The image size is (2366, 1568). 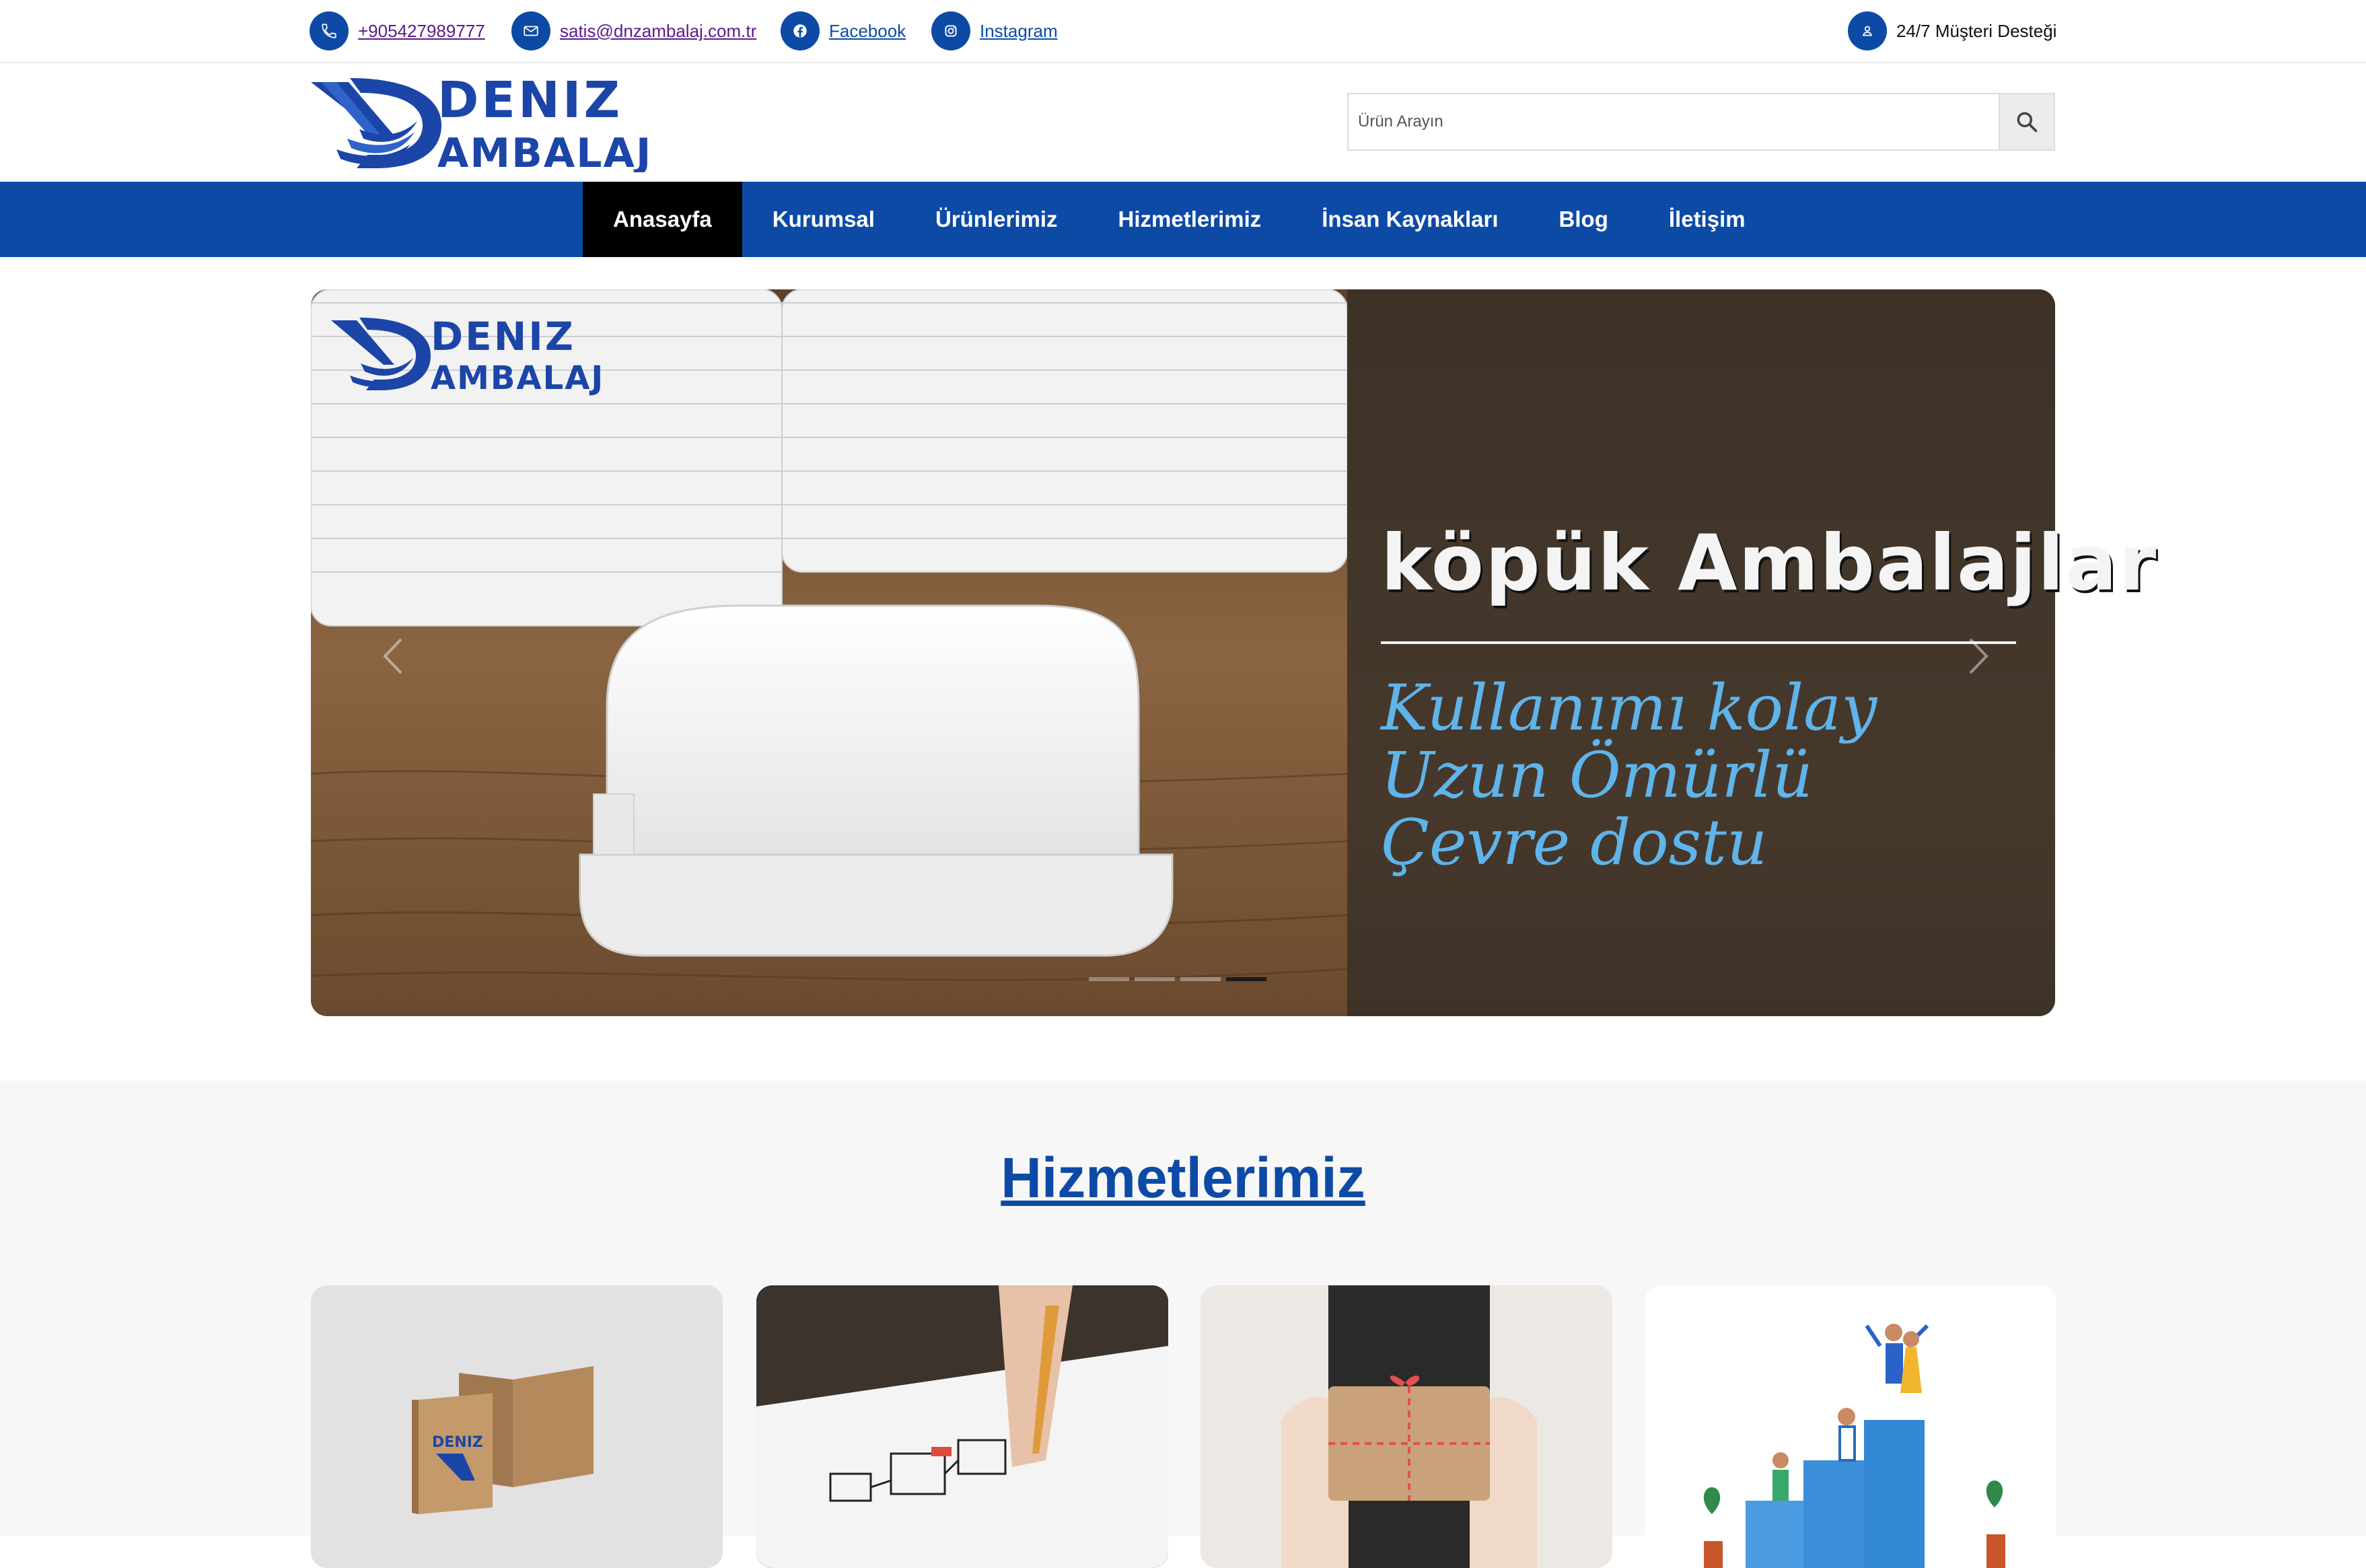 I want to click on slider-next-arrow-icon, so click(x=1977, y=657).